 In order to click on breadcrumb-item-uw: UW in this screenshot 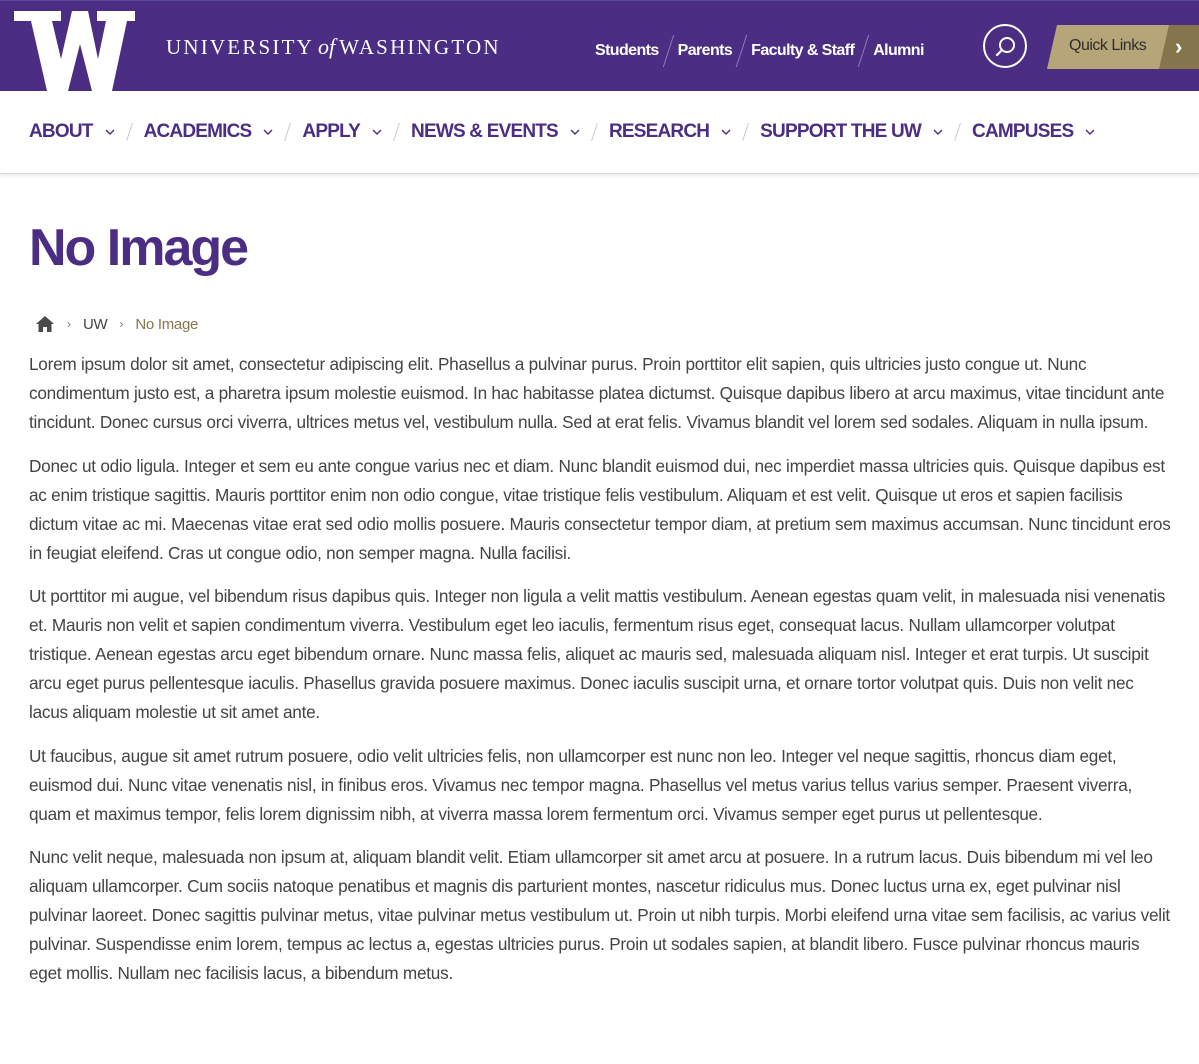, I will do `click(95, 324)`.